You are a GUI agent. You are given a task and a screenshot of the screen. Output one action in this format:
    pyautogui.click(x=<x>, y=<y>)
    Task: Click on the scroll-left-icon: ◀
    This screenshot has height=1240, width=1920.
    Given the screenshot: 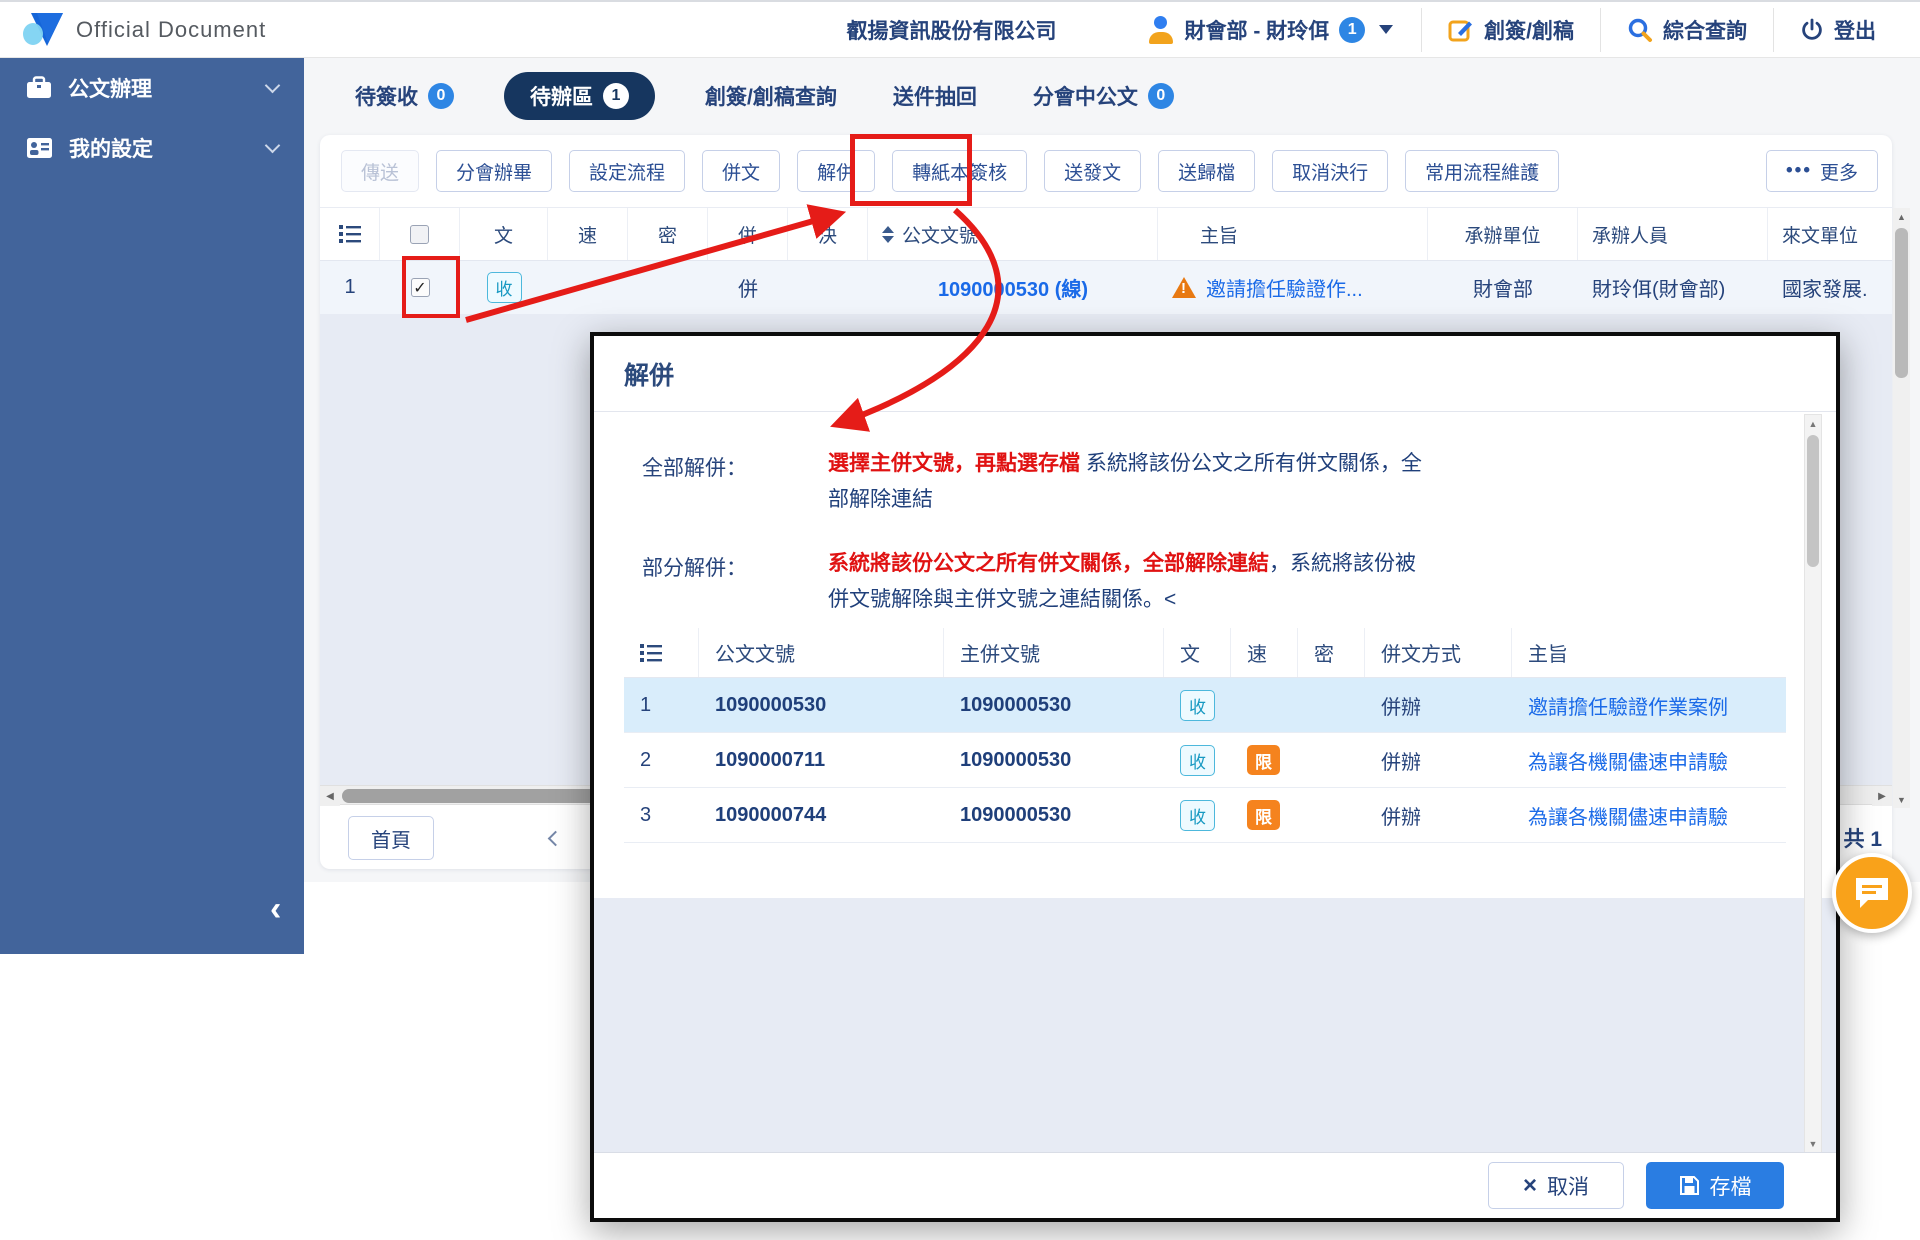 What is the action you would take?
    pyautogui.click(x=330, y=796)
    